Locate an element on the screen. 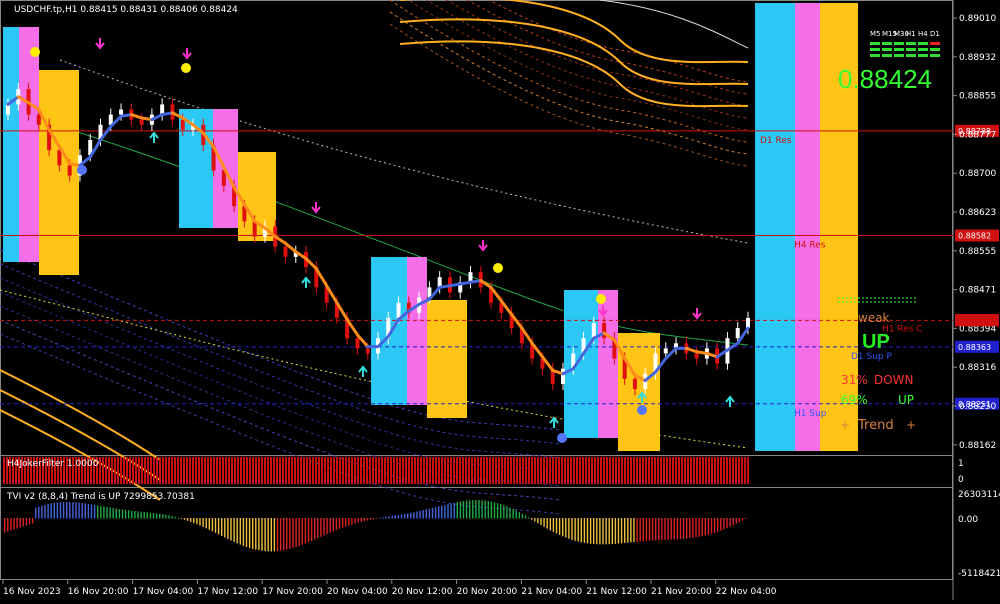 Image resolution: width=1000 pixels, height=604 pixels. level-label: H4 Res is located at coordinates (810, 246).